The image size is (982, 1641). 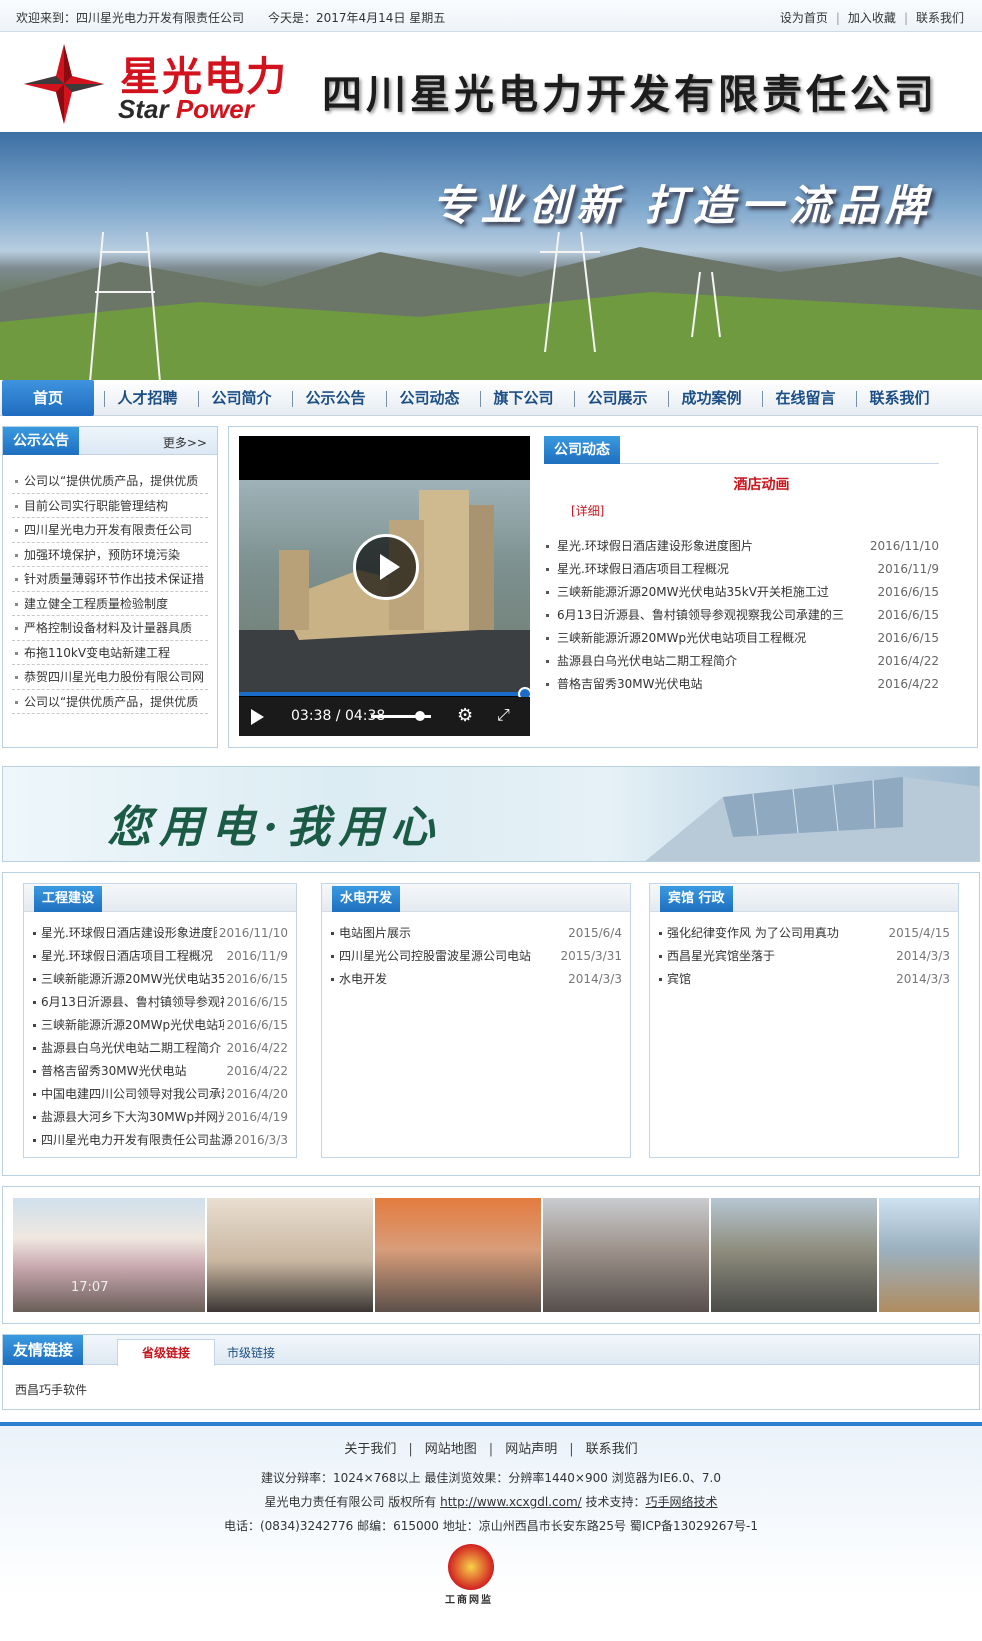 I want to click on banner-slogan: 专业创新 打造一流品牌, so click(x=682, y=205).